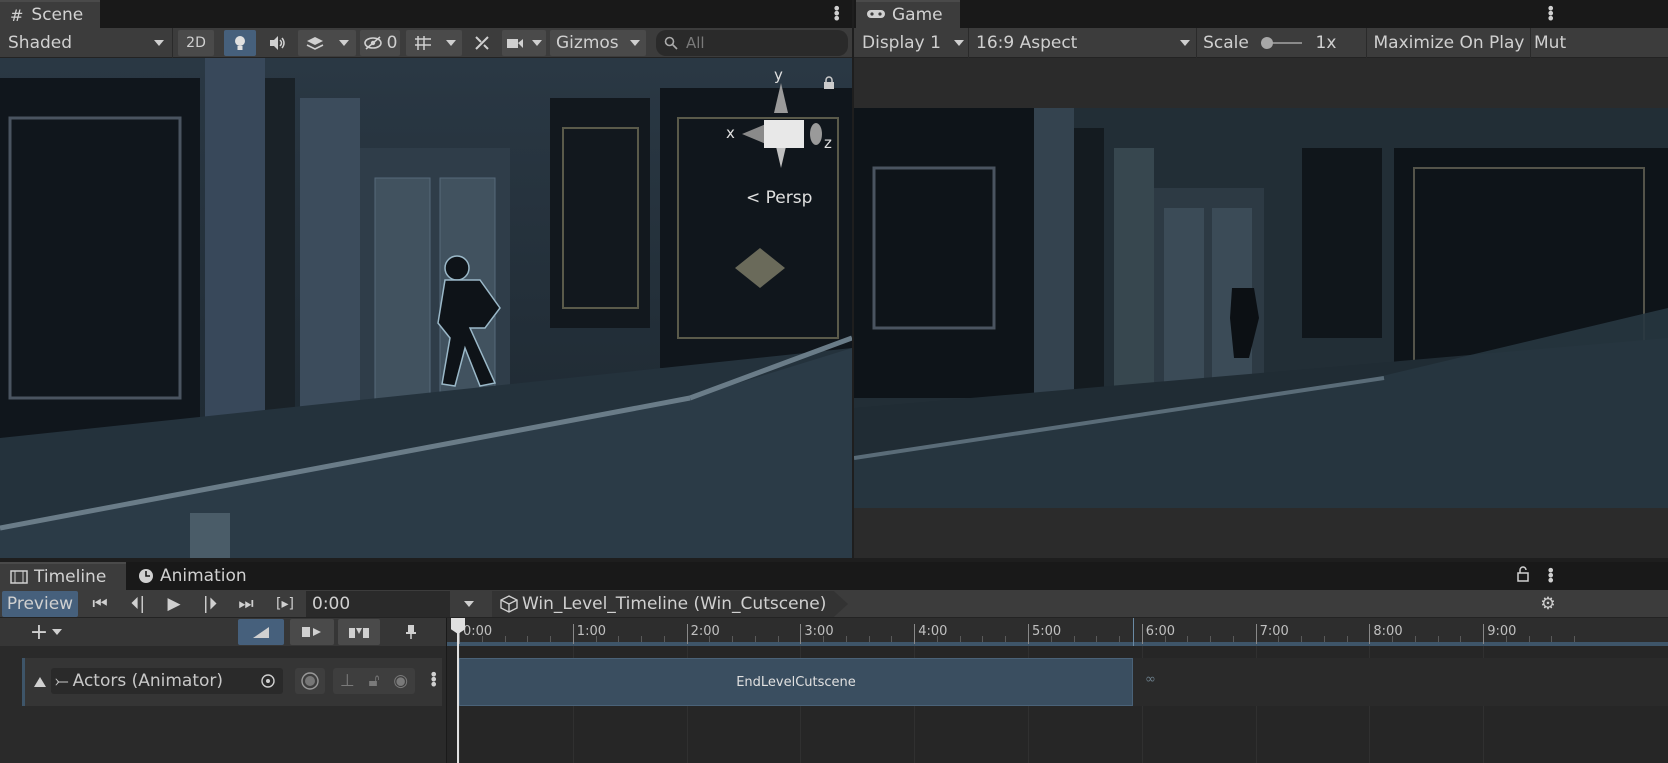  I want to click on play-range-icon: [▸], so click(285, 604).